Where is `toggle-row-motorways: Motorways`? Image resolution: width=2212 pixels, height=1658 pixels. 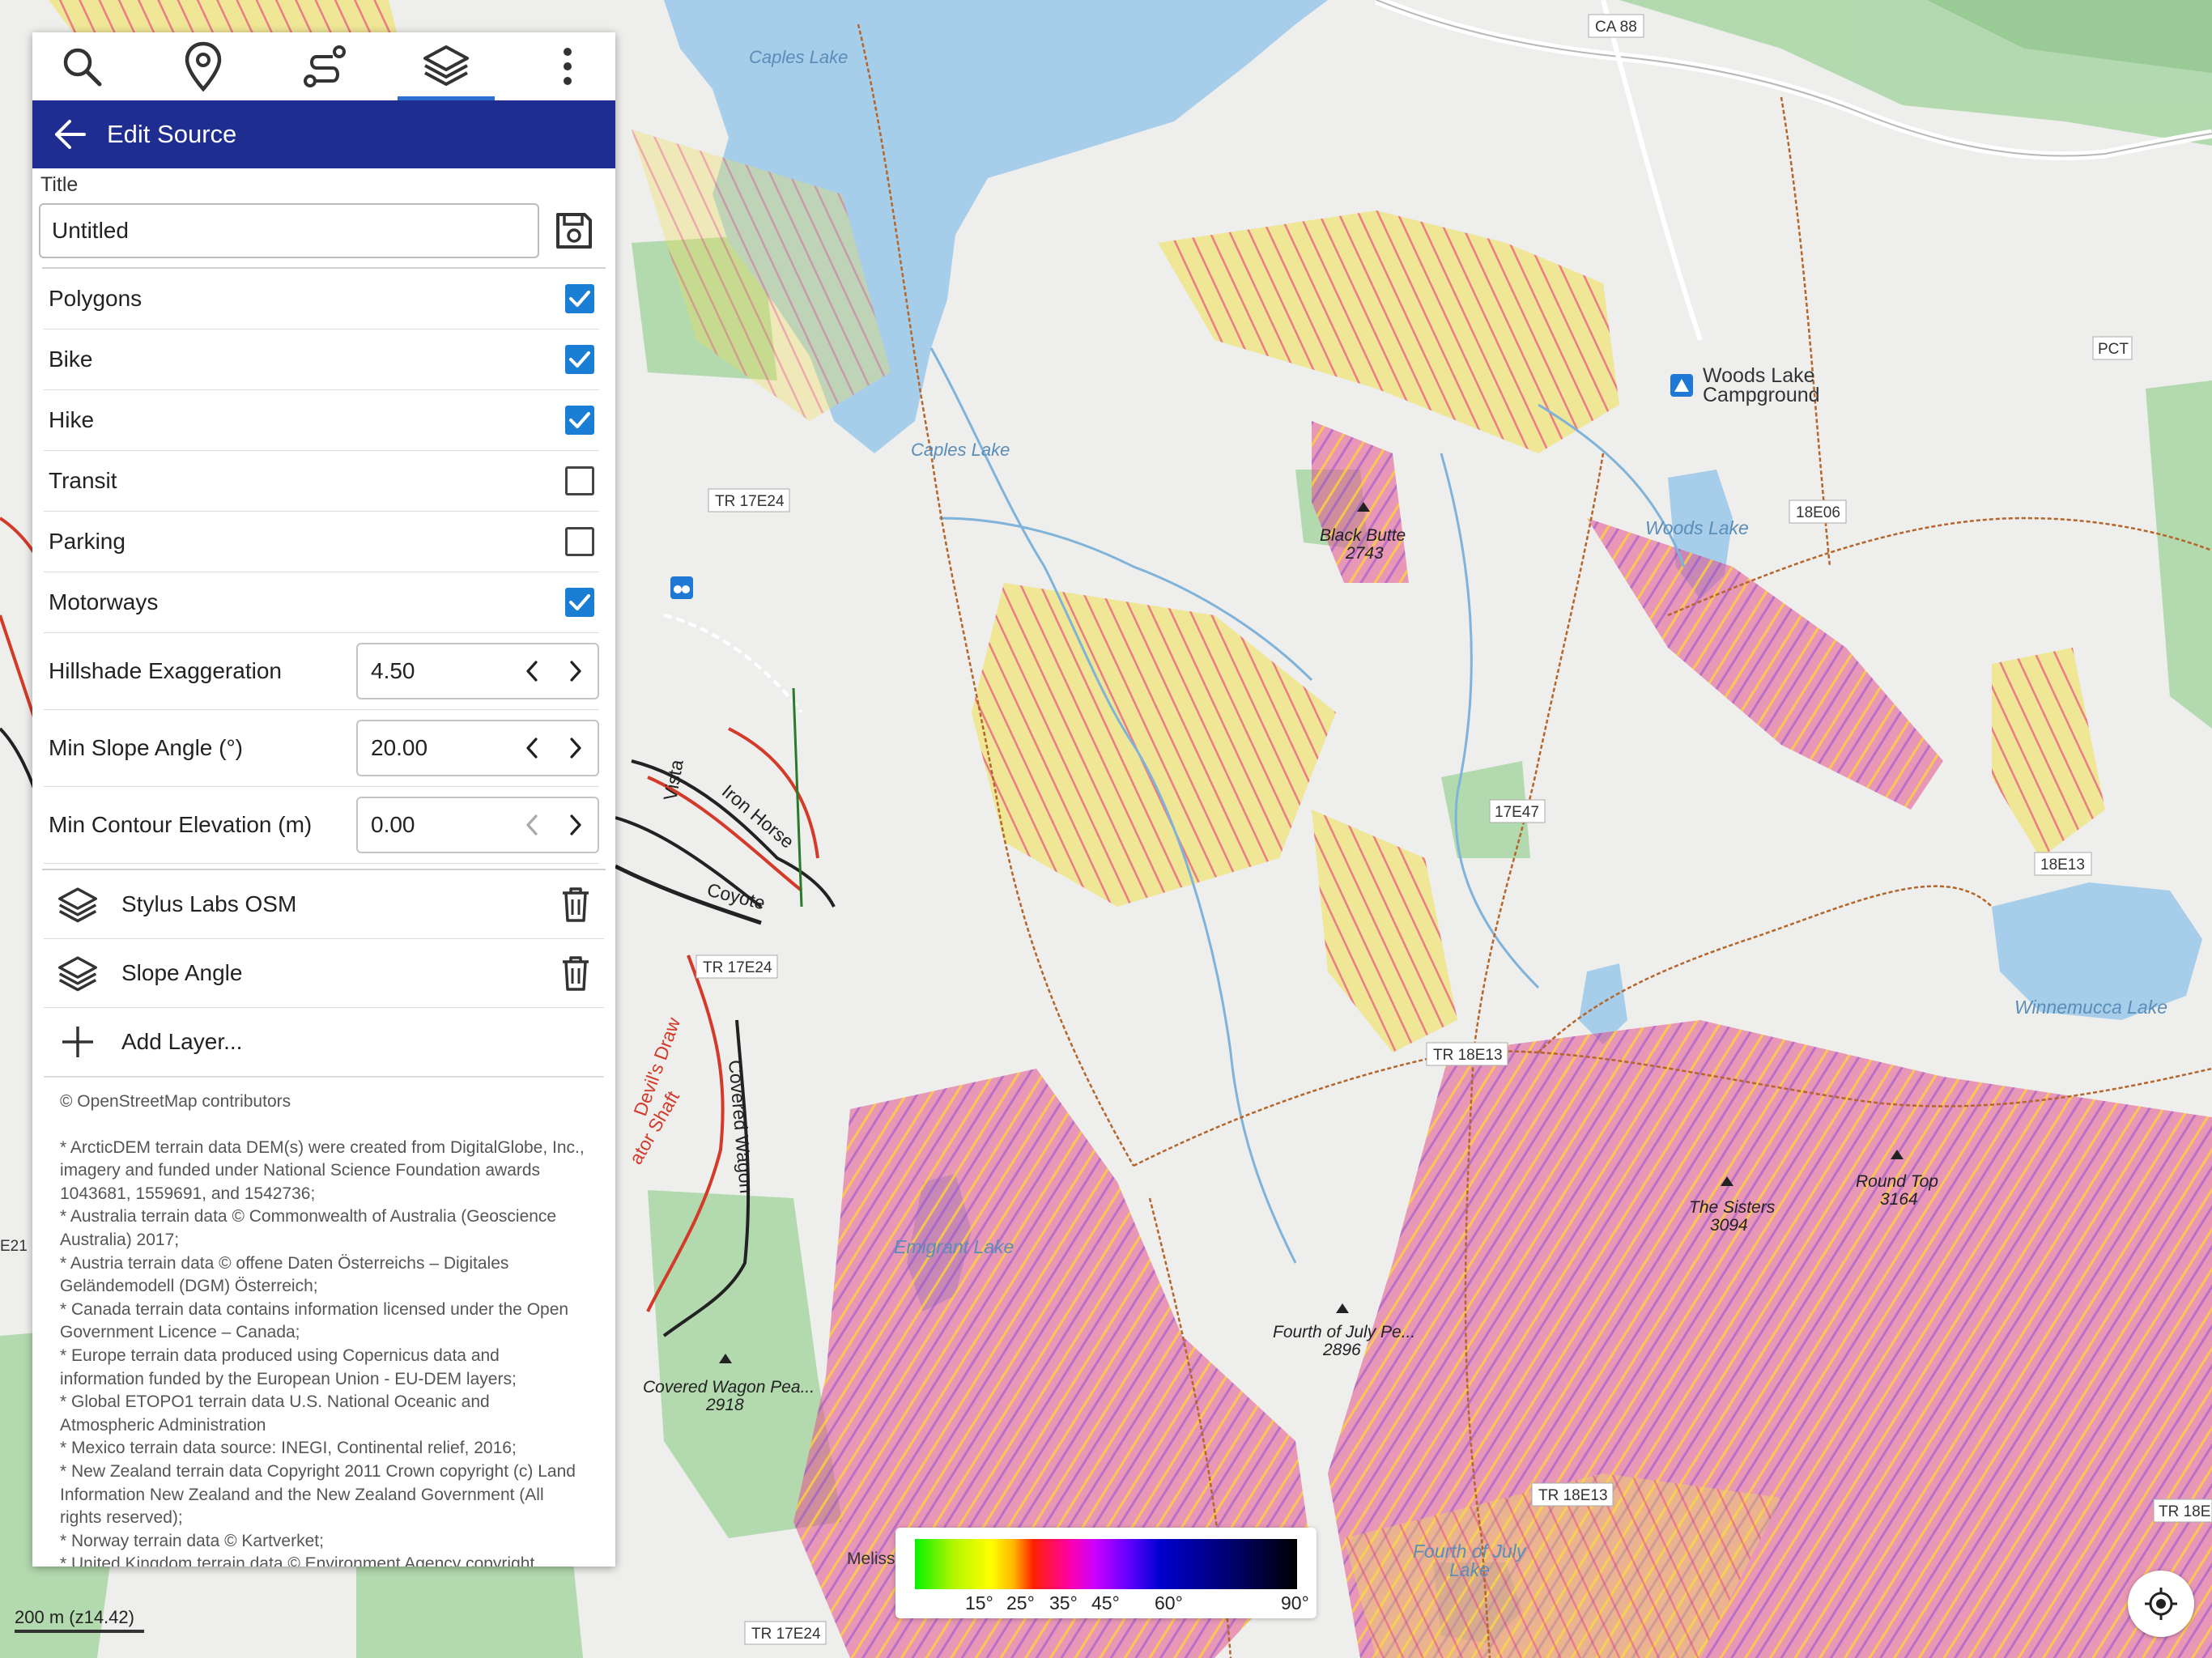
toggle-row-motorways: Motorways is located at coordinates (322, 602).